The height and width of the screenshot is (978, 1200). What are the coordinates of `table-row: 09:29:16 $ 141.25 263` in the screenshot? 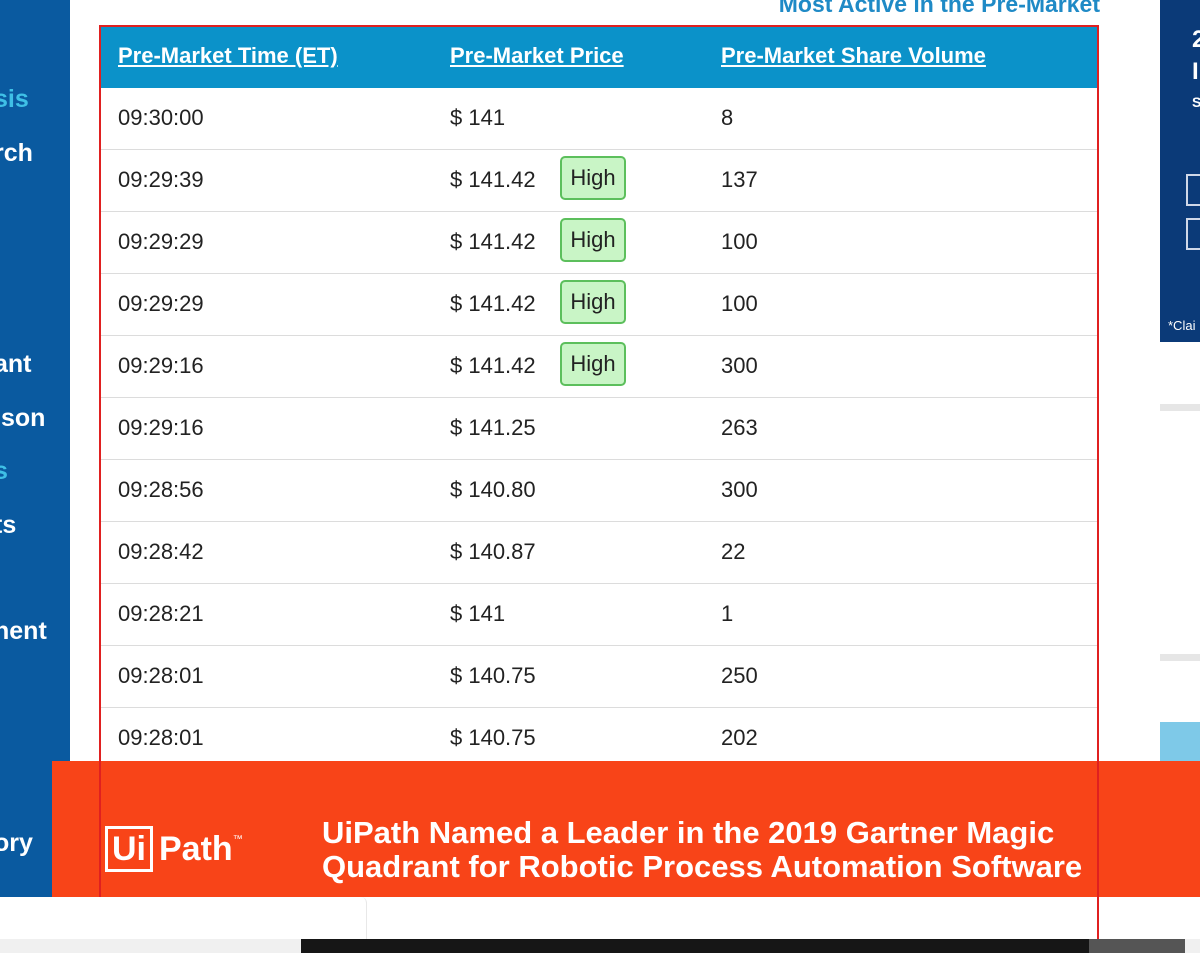 It's located at (599, 429).